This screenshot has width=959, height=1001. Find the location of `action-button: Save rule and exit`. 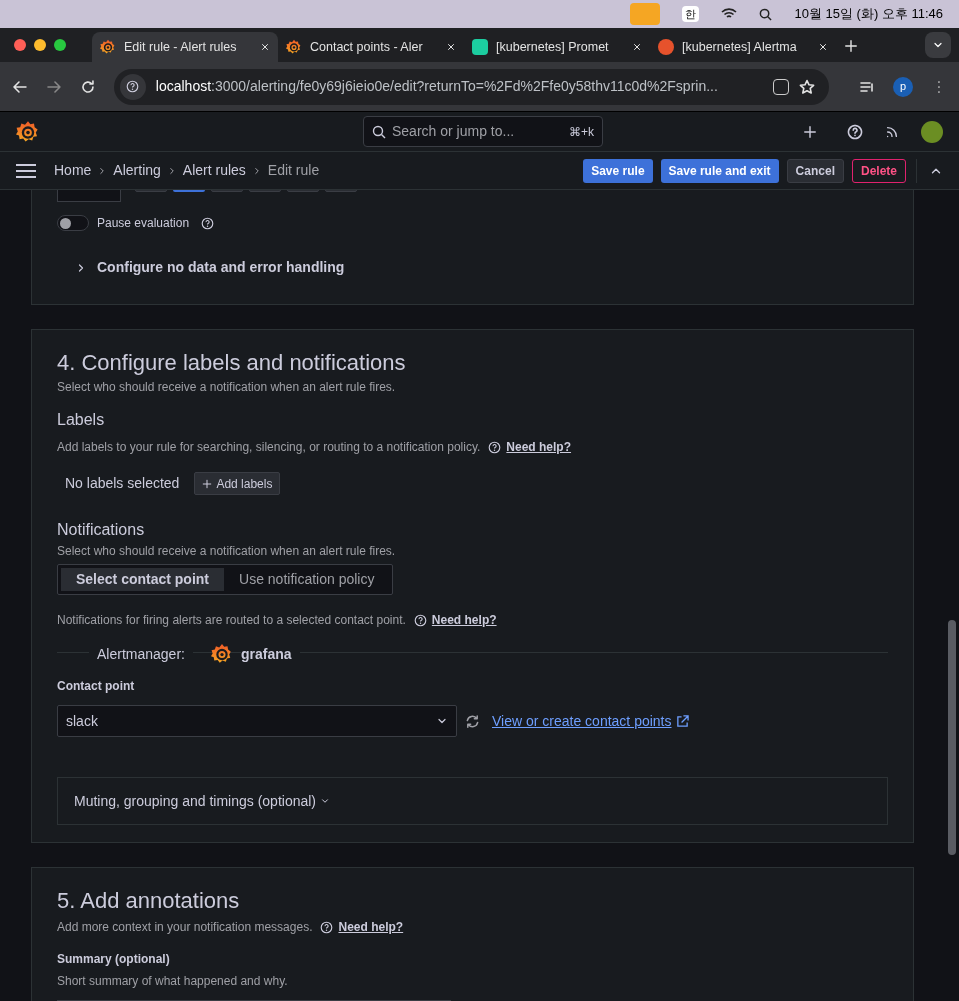

action-button: Save rule and exit is located at coordinates (719, 170).